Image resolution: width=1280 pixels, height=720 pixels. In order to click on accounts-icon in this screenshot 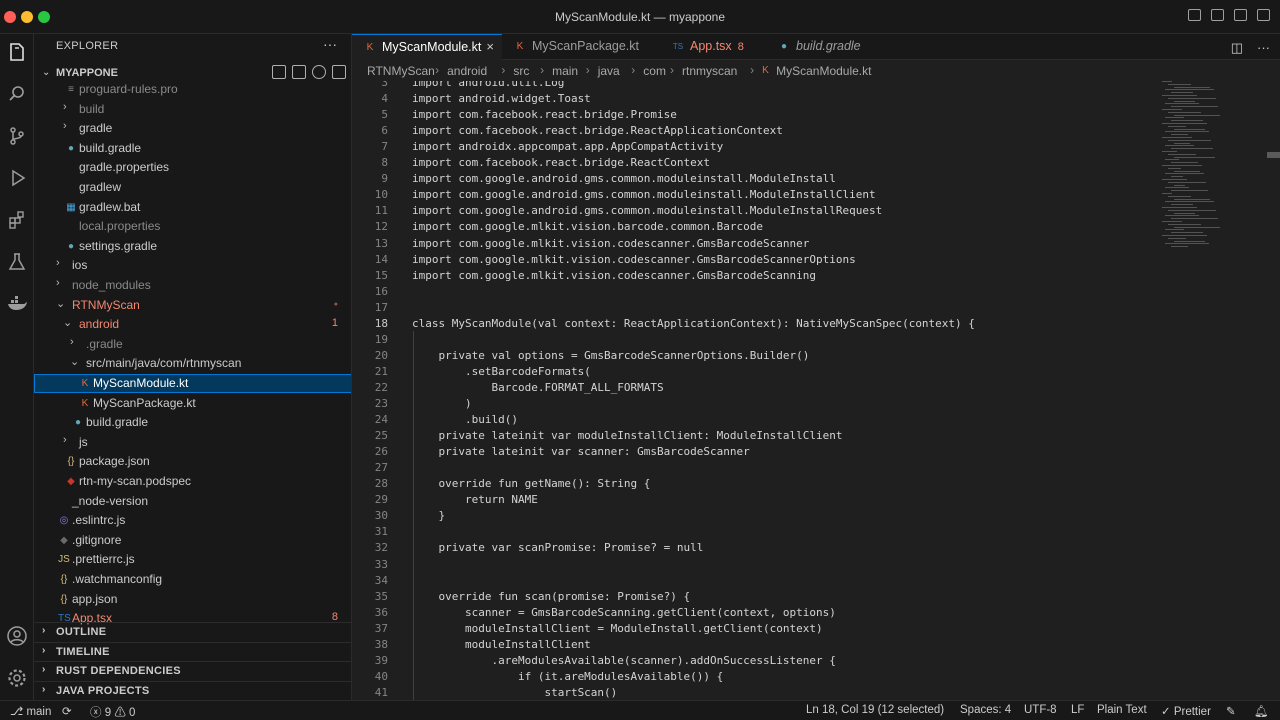, I will do `click(17, 636)`.